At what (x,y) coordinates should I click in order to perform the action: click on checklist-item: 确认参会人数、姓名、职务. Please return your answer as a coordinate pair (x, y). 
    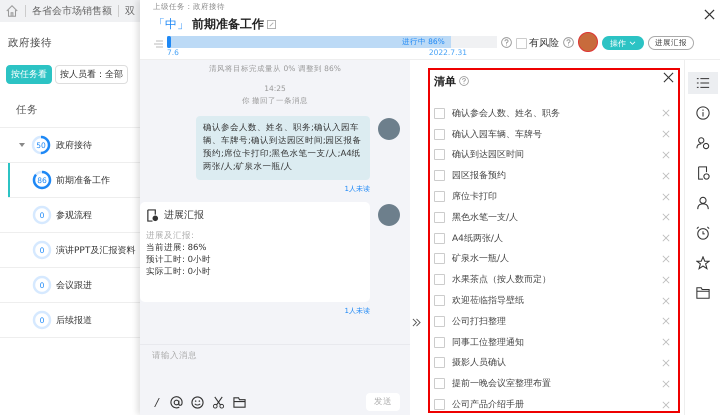
    Looking at the image, I should click on (506, 114).